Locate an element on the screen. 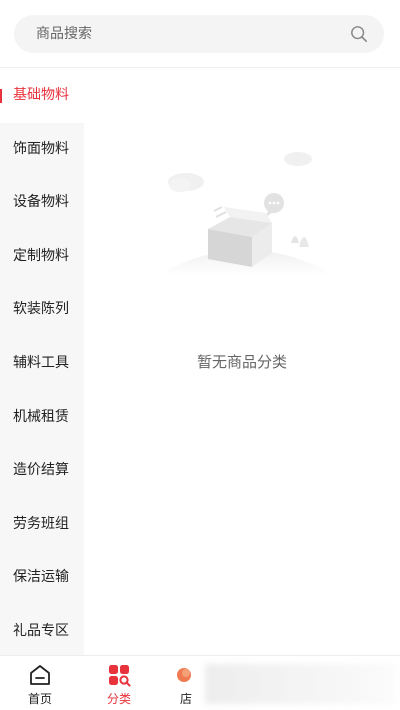 This screenshot has height=710, width=400. sidebar-item-labor-teams: 劳务班组 is located at coordinates (42, 525).